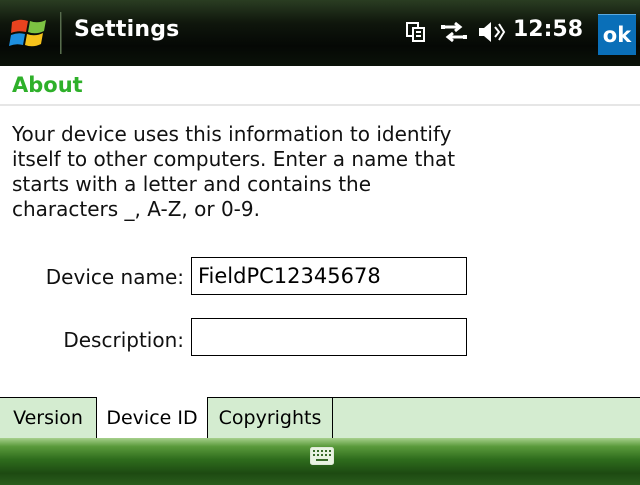 The height and width of the screenshot is (485, 640). What do you see at coordinates (454, 32) in the screenshot?
I see `connectivity-icon` at bounding box center [454, 32].